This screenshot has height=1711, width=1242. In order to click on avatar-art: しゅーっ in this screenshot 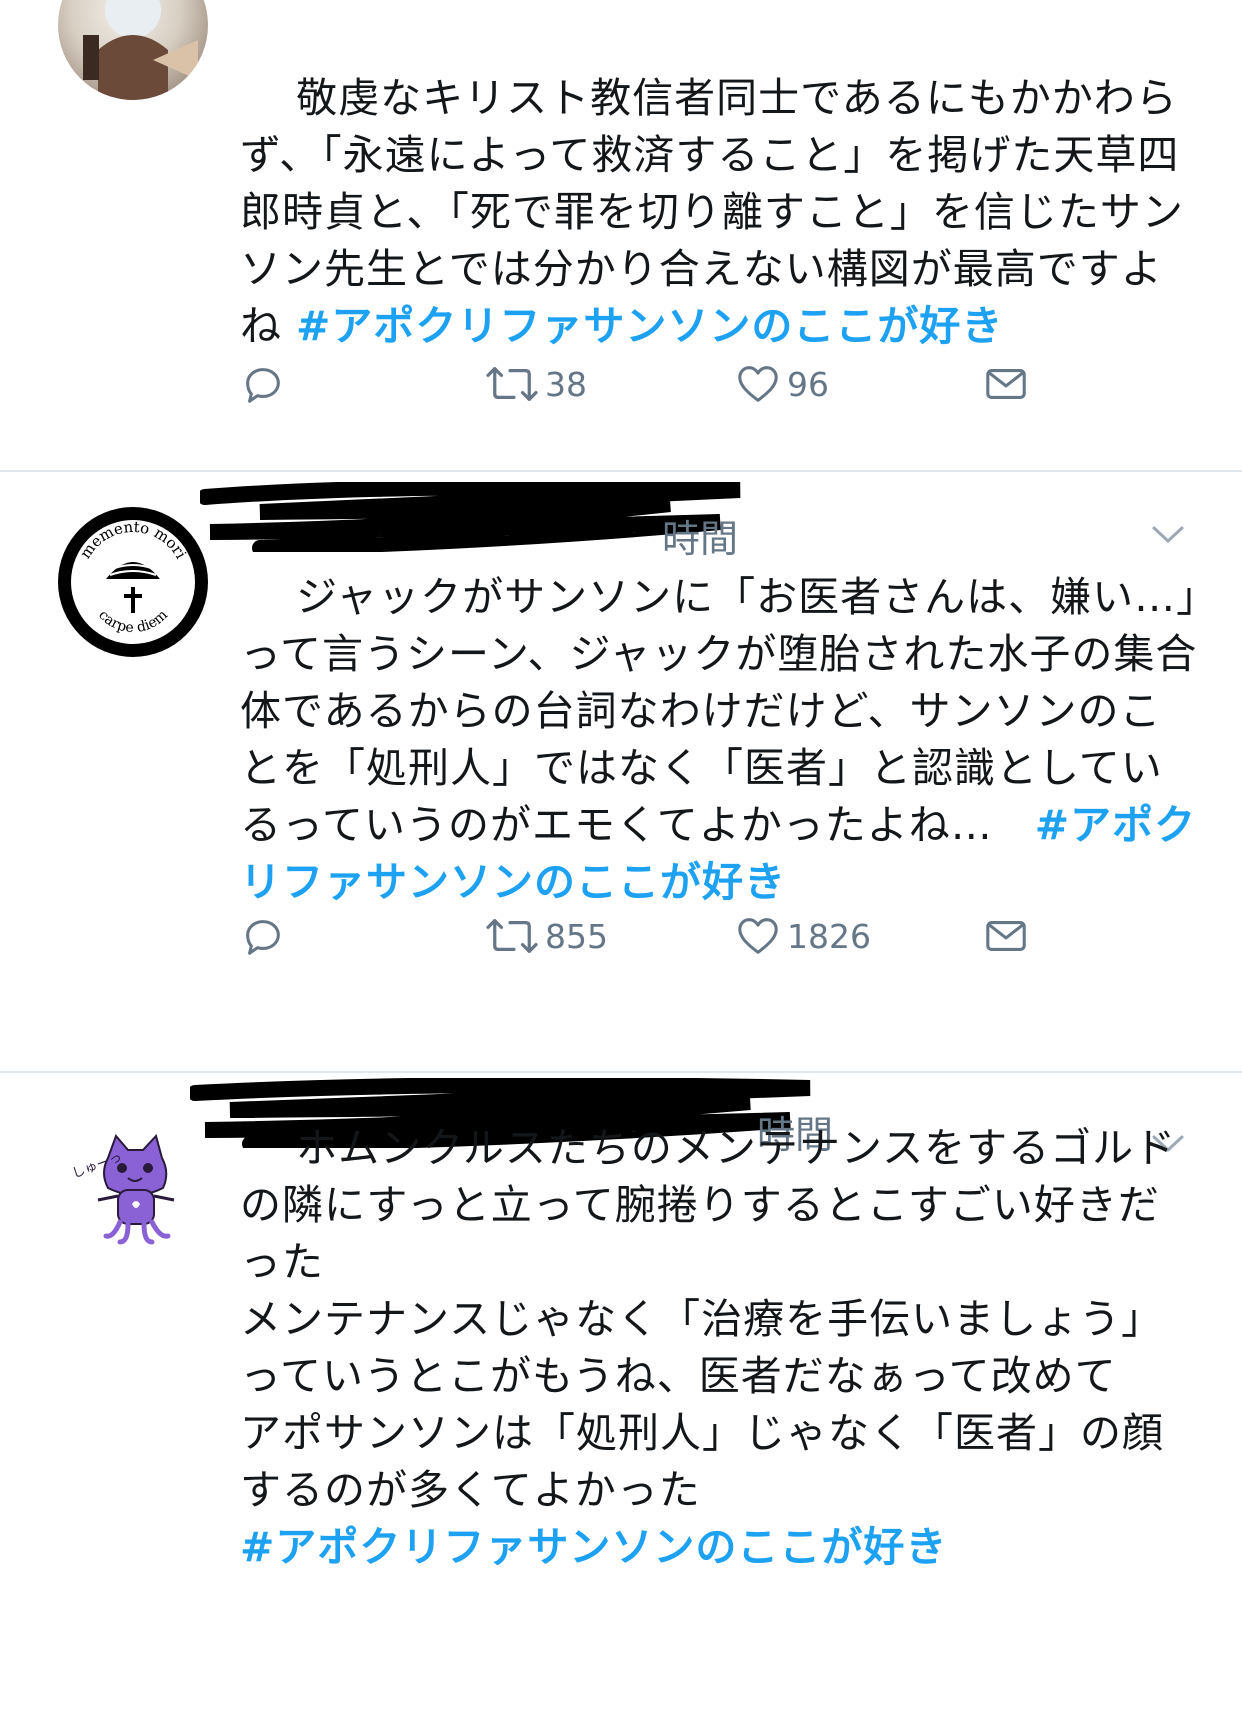, I will do `click(122, 1189)`.